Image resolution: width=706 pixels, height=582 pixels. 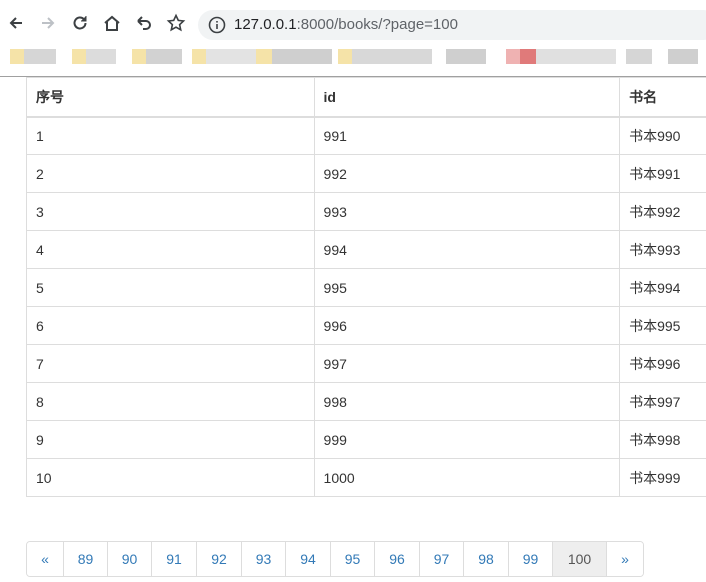 I want to click on table-row: 1 991 书本990, so click(x=366, y=135).